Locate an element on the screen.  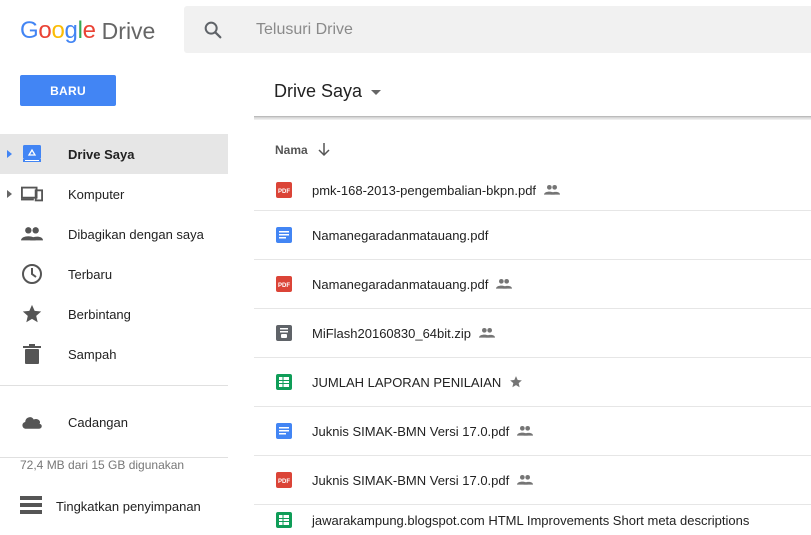
sort-by-name-header: Nama is located at coordinates (302, 150).